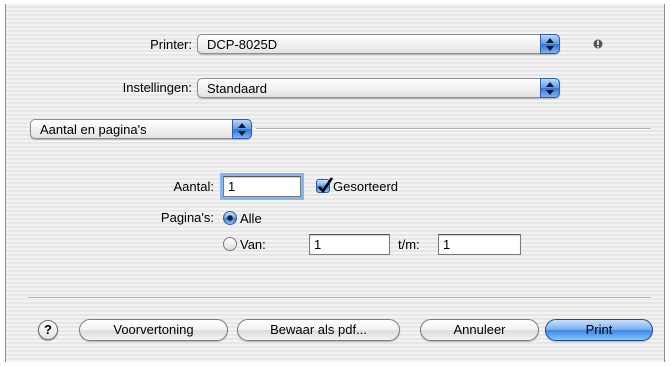 Image resolution: width=671 pixels, height=366 pixels. What do you see at coordinates (153, 330) in the screenshot?
I see `preview-button: Voorvertoning` at bounding box center [153, 330].